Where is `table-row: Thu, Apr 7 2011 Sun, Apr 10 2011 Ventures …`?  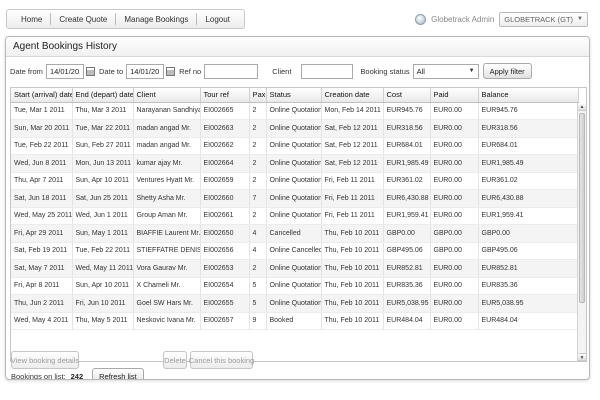
table-row: Thu, Apr 7 2011 Sun, Apr 10 2011 Ventures … is located at coordinates (295, 181).